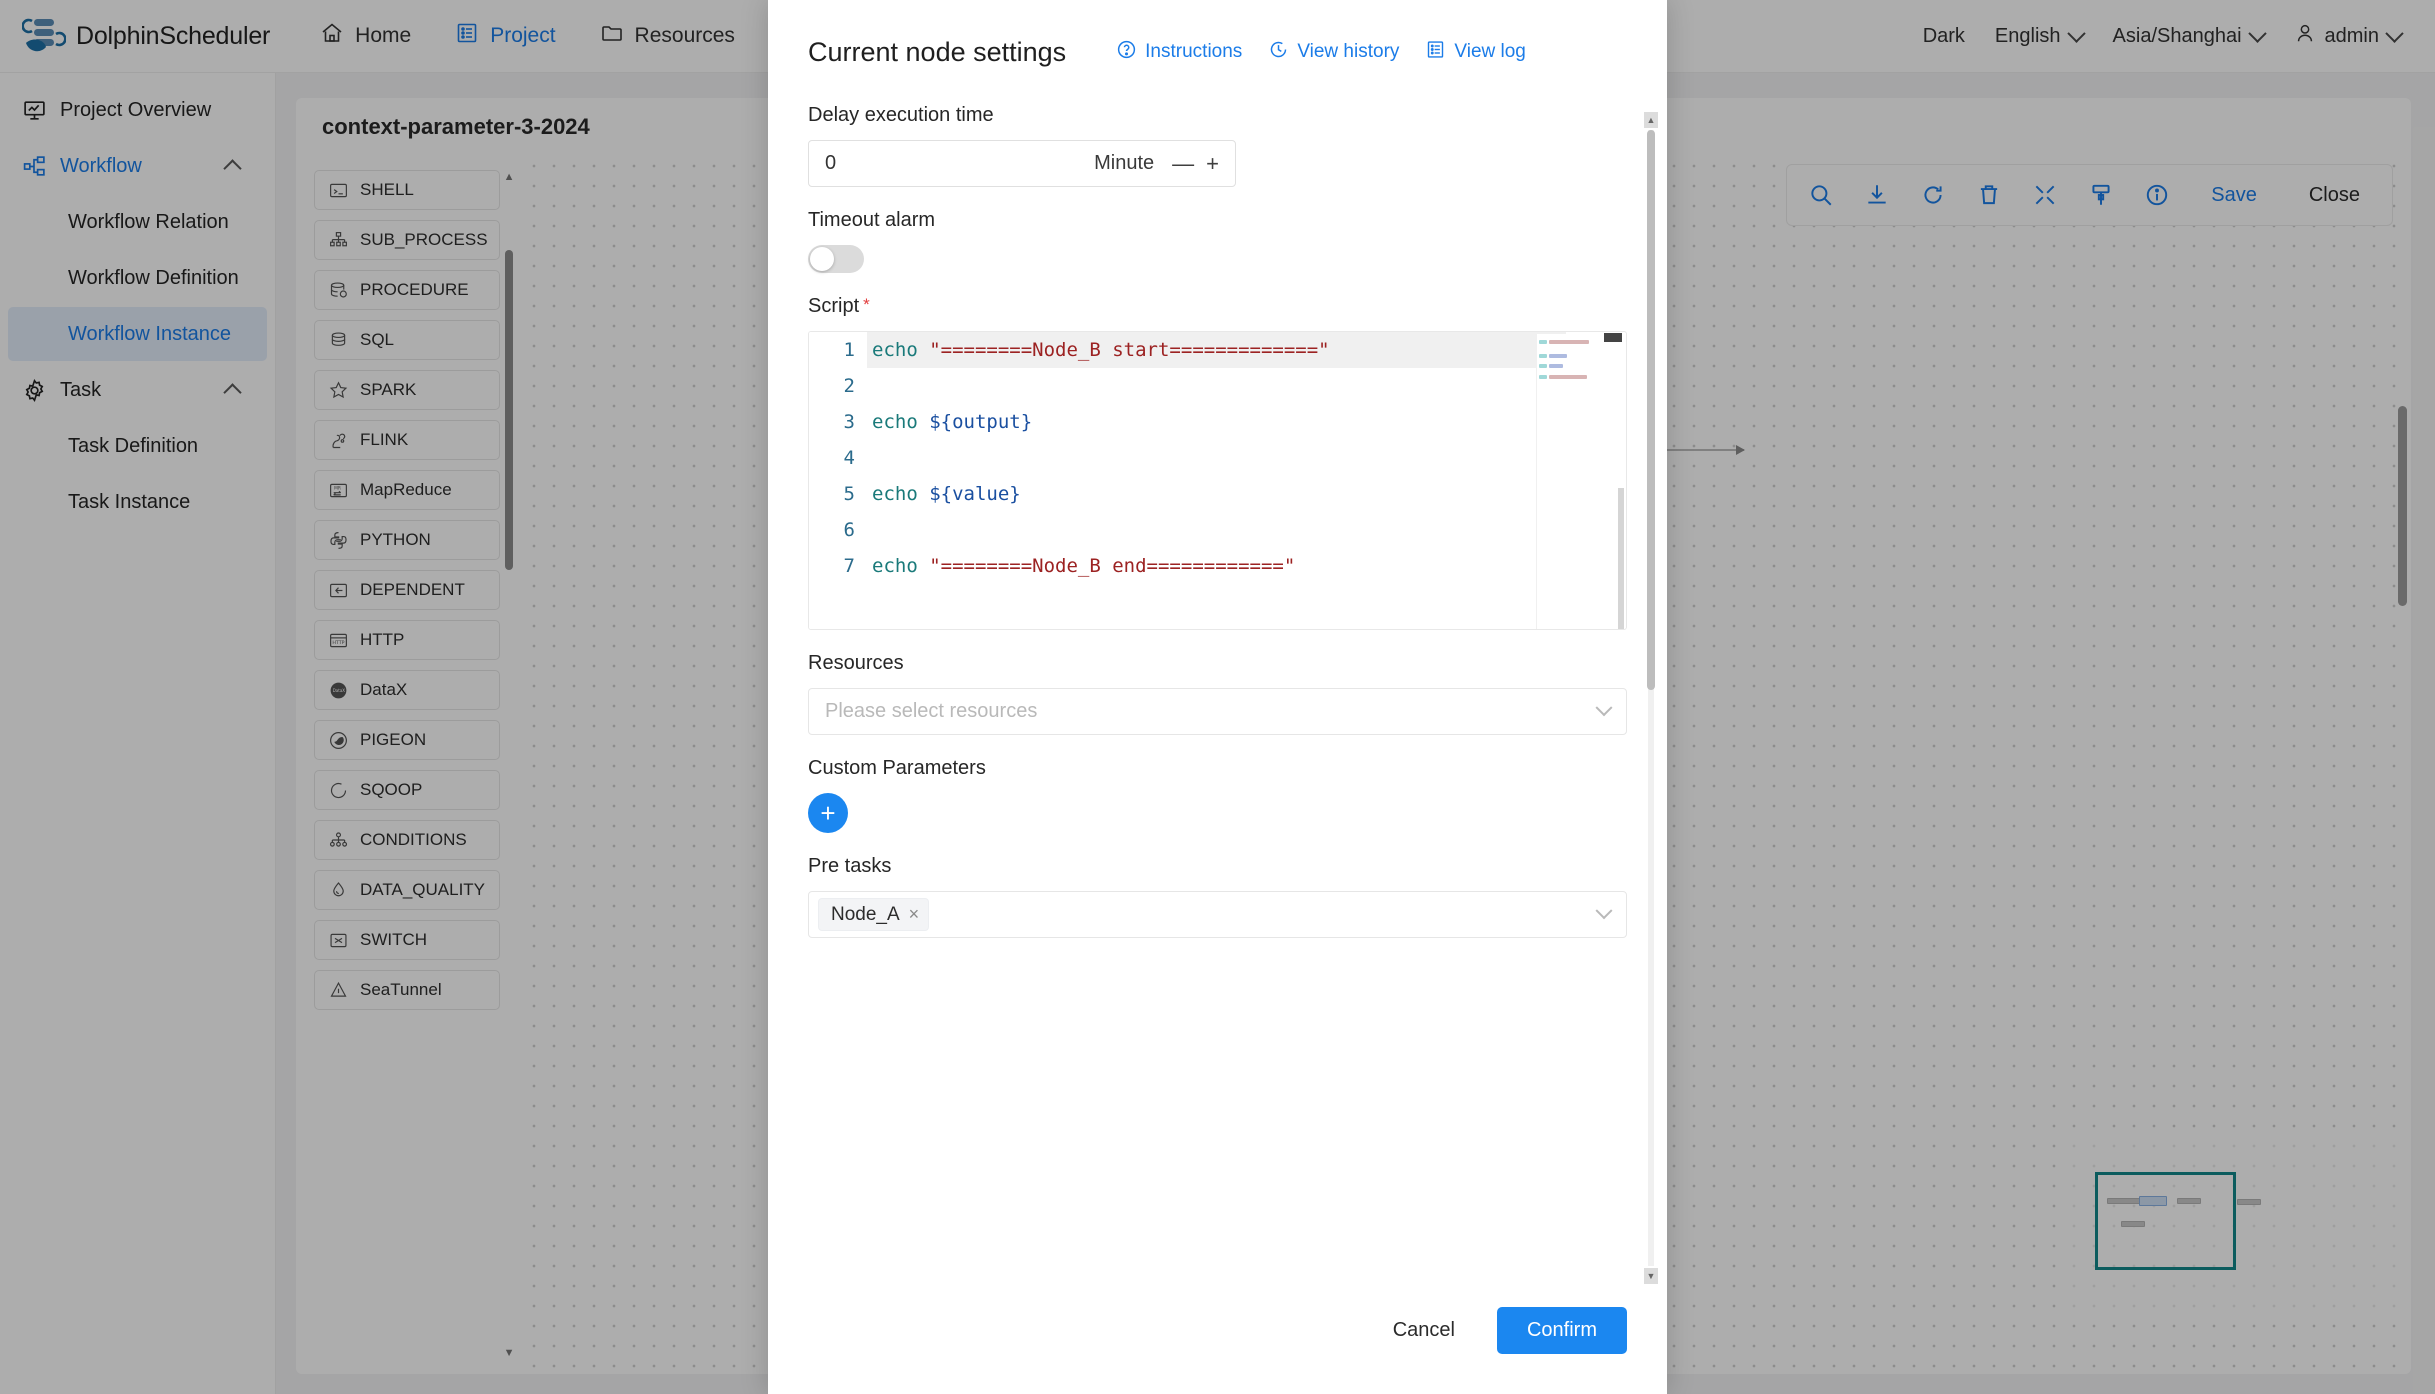 This screenshot has height=1394, width=2435. What do you see at coordinates (1435, 52) in the screenshot?
I see `log-icon` at bounding box center [1435, 52].